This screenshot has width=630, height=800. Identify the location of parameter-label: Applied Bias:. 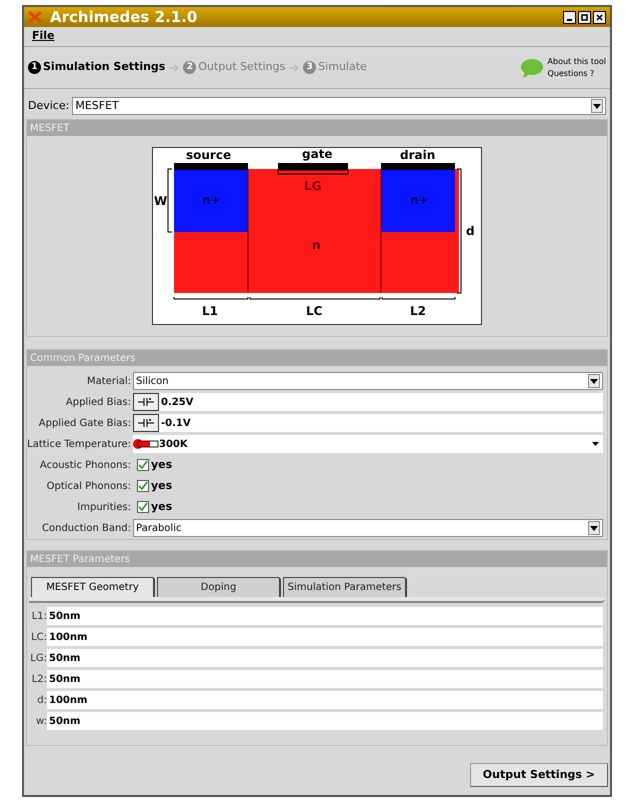
(98, 403).